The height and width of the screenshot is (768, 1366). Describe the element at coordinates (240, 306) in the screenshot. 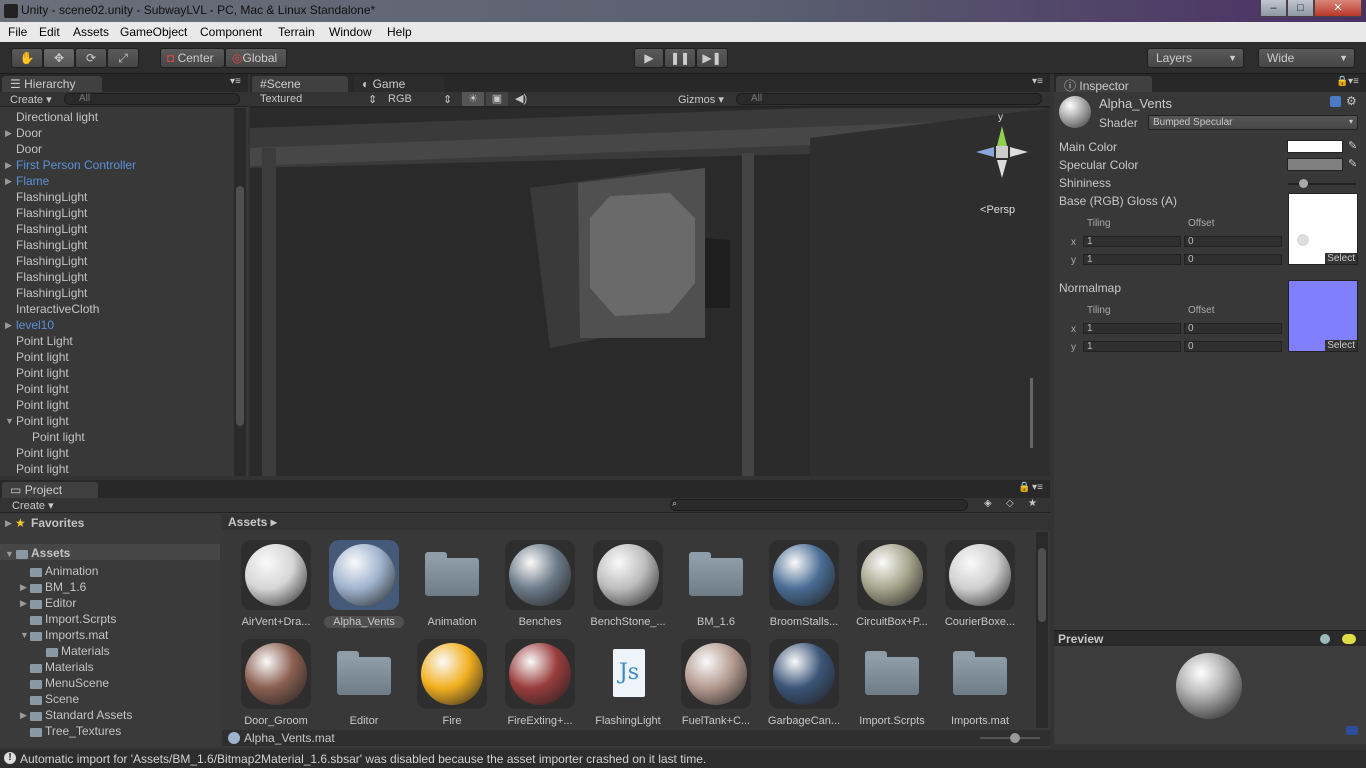

I see `hierarchy-scroll-thumb` at that location.